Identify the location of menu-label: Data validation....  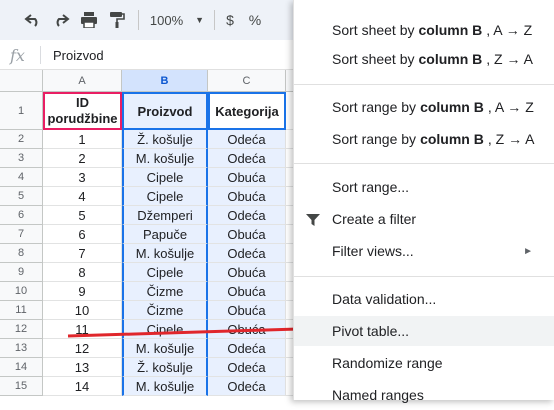
(384, 299).